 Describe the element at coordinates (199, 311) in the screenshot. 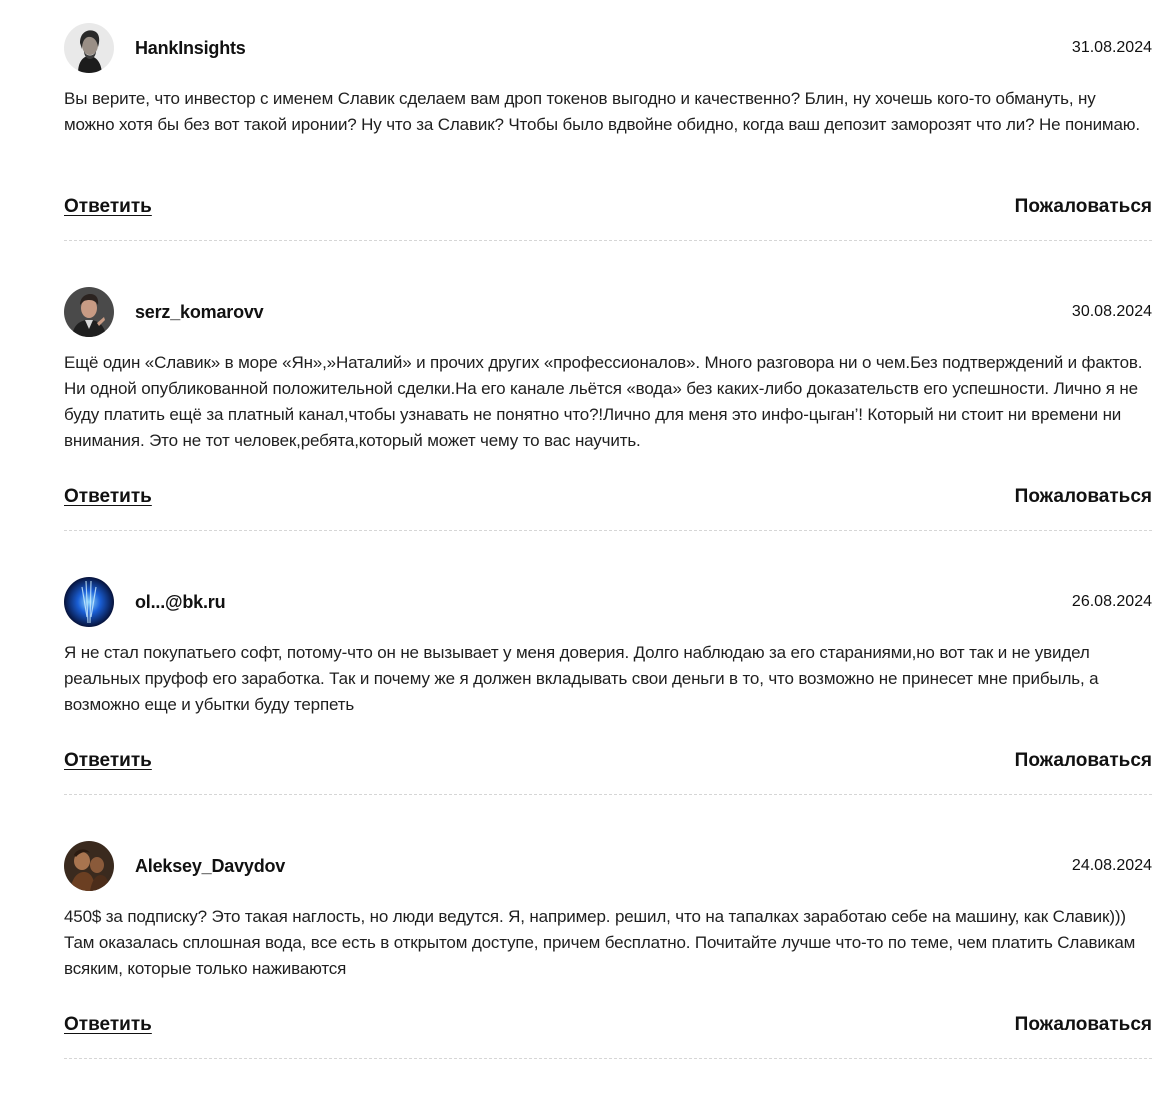

I see `comment-author: serz_komarovv` at that location.